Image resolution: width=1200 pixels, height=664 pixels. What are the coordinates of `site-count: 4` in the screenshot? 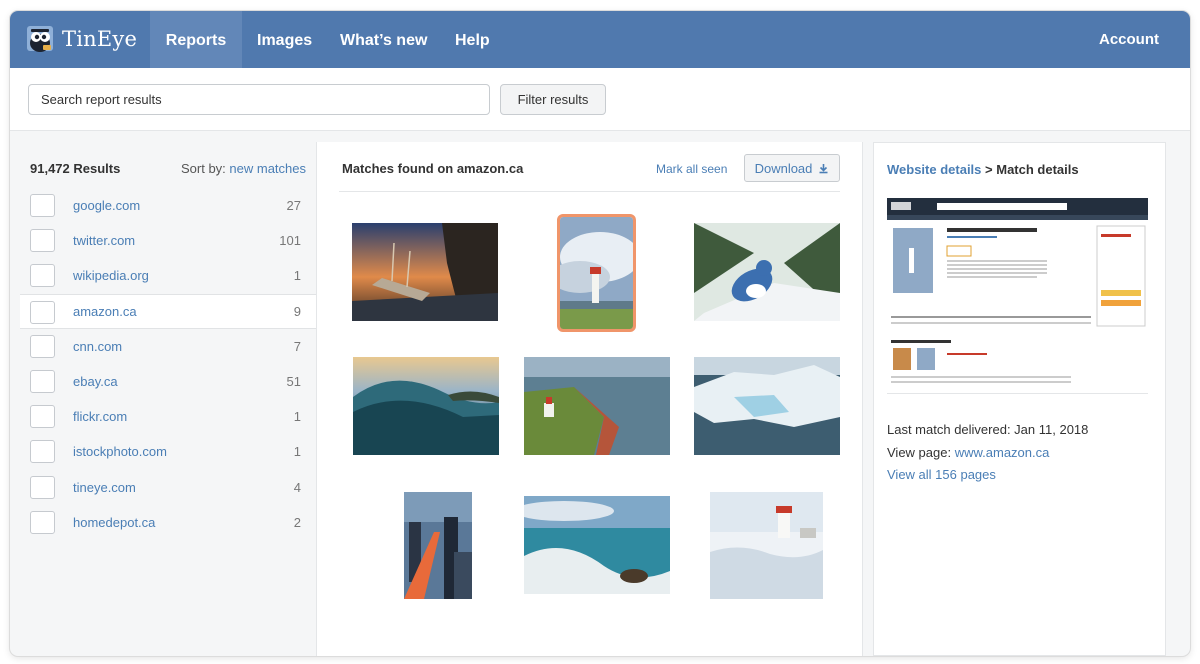 It's located at (297, 487).